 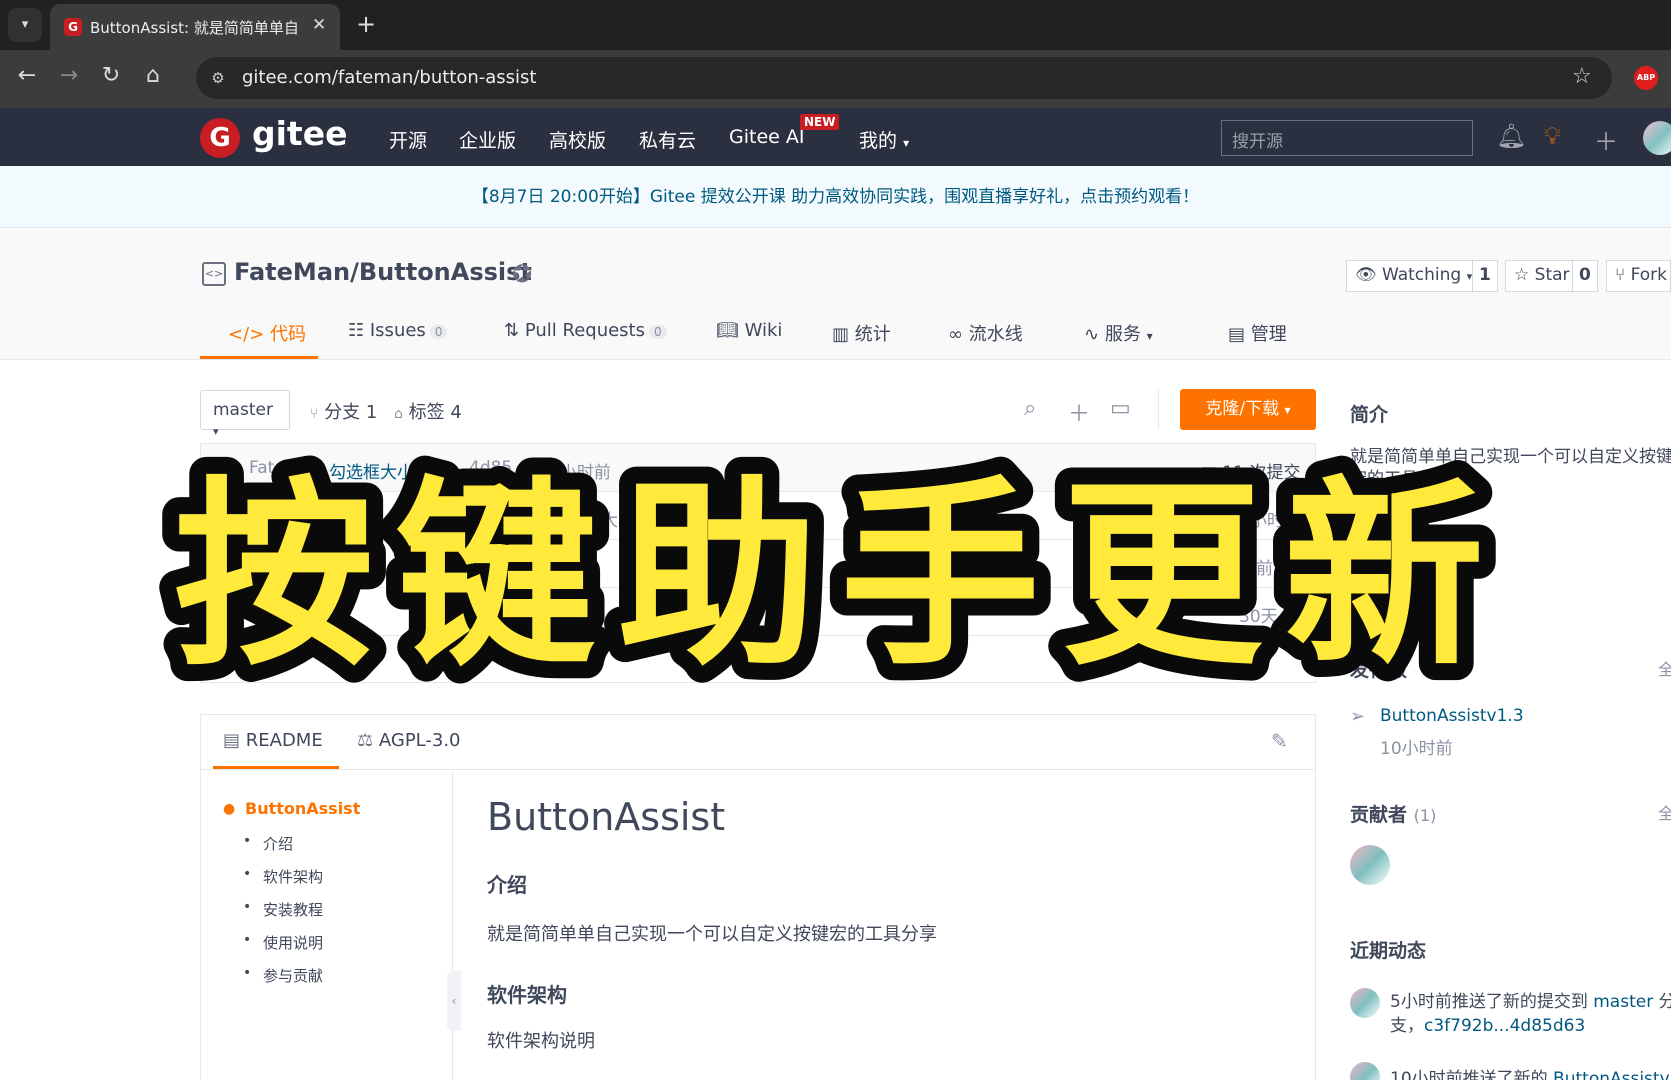 I want to click on tab-manage: ▤ 管理, so click(x=1257, y=333).